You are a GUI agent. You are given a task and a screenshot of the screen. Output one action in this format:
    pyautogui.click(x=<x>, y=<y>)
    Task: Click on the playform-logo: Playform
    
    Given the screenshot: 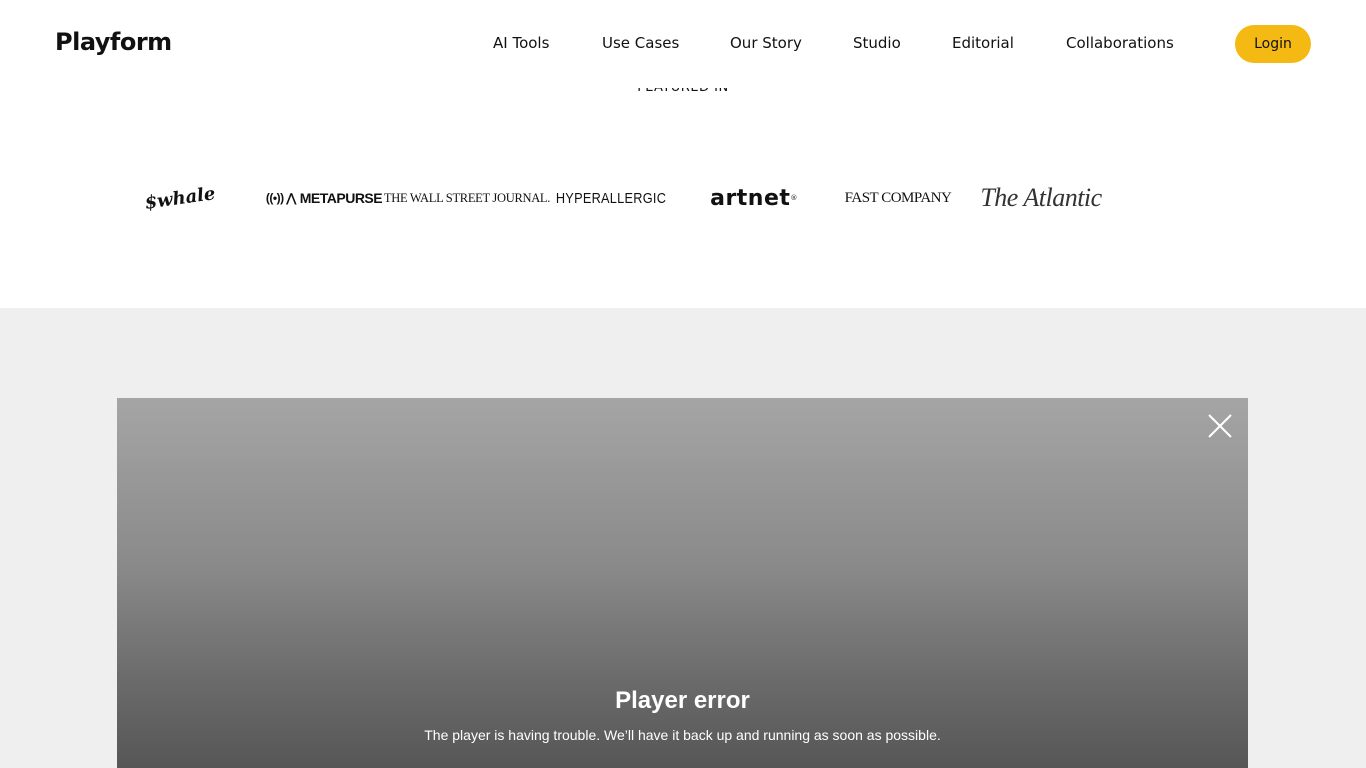 What is the action you would take?
    pyautogui.click(x=113, y=42)
    